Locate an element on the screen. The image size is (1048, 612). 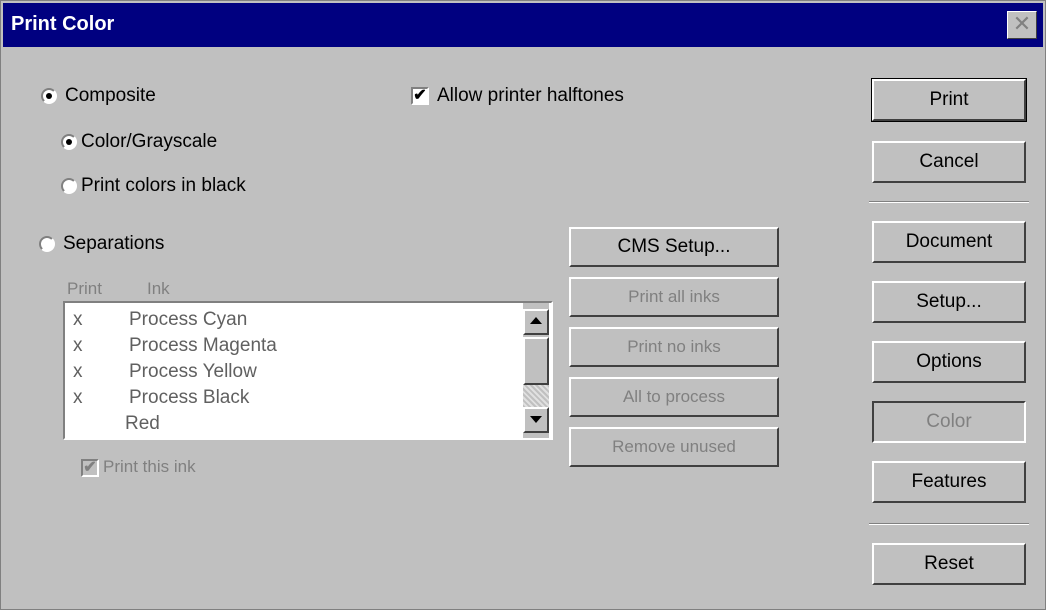
features-button: Features is located at coordinates (949, 482).